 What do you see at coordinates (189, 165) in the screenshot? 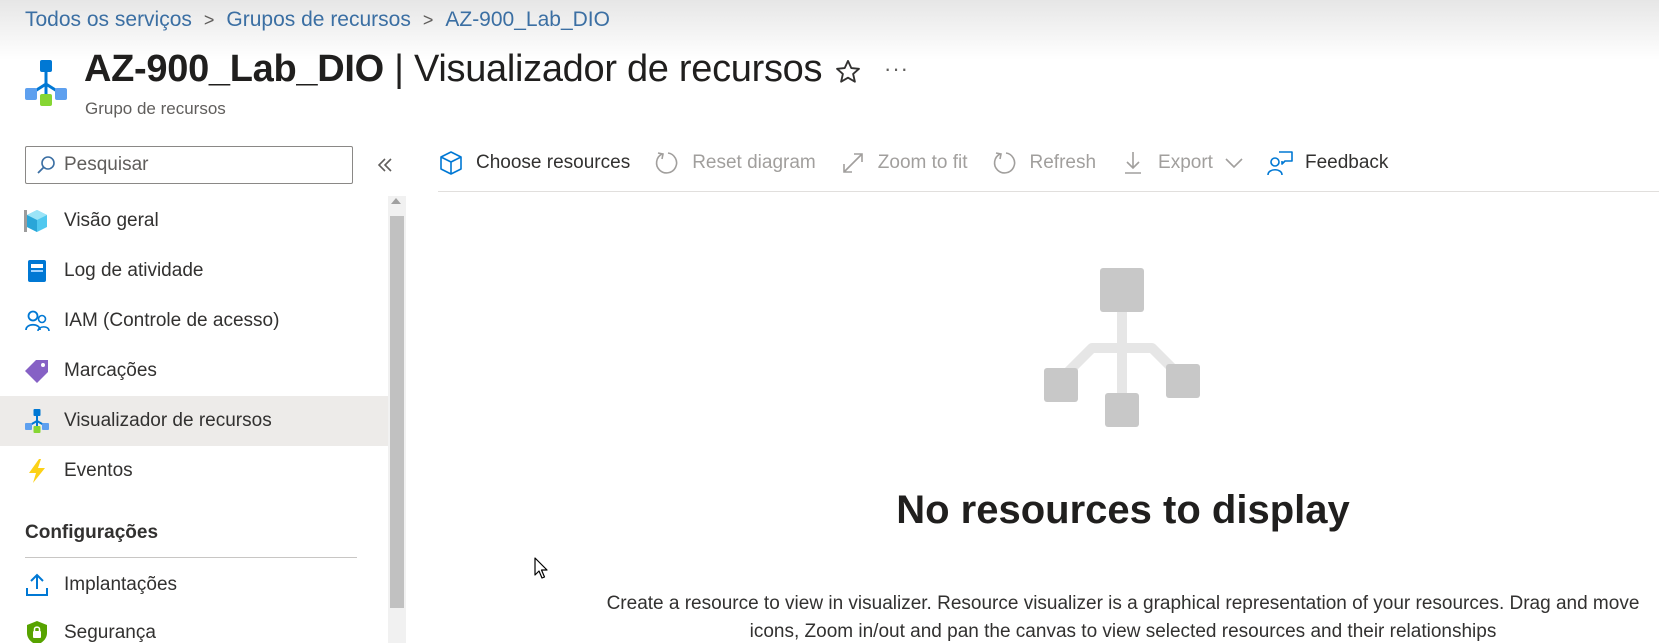
I see `search-input: Pesquisar` at bounding box center [189, 165].